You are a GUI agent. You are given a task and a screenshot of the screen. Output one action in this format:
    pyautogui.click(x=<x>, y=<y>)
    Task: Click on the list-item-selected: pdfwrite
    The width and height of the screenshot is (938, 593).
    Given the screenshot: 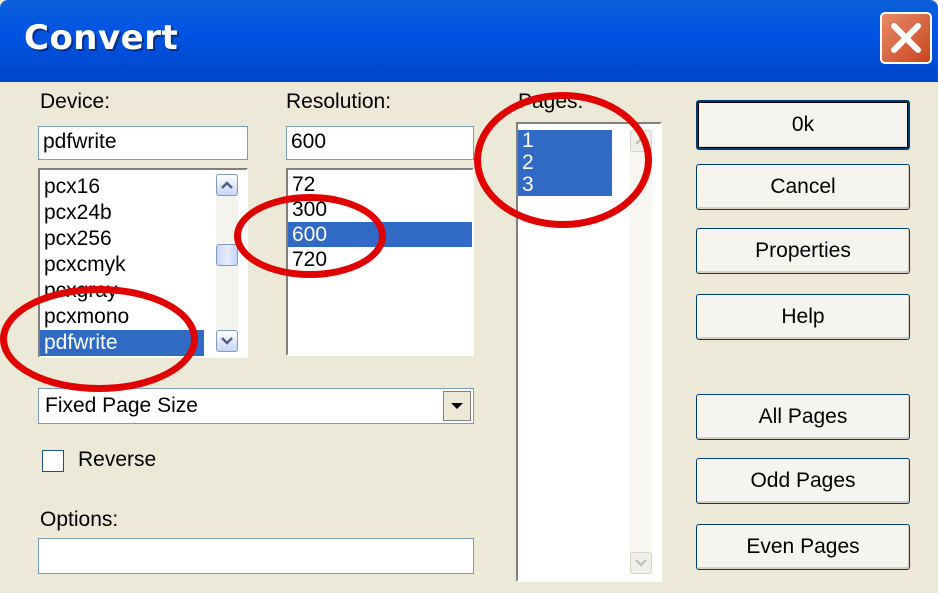 What is the action you would take?
    pyautogui.click(x=122, y=343)
    